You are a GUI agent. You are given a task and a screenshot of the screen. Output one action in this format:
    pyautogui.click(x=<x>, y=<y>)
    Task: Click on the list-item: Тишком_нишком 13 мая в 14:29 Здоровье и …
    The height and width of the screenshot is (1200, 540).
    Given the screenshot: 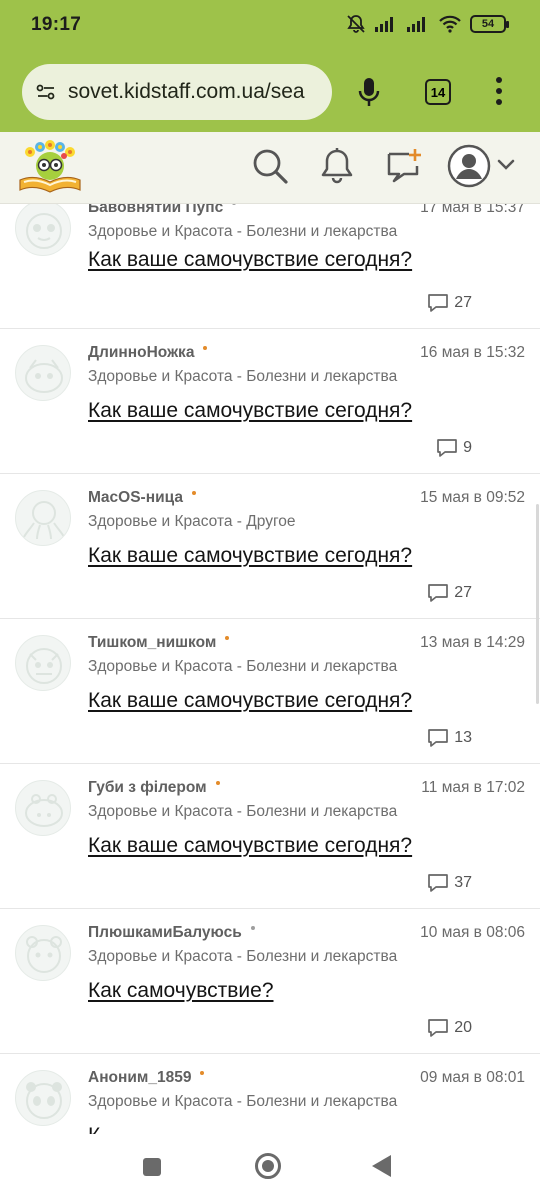 What is the action you would take?
    pyautogui.click(x=270, y=691)
    